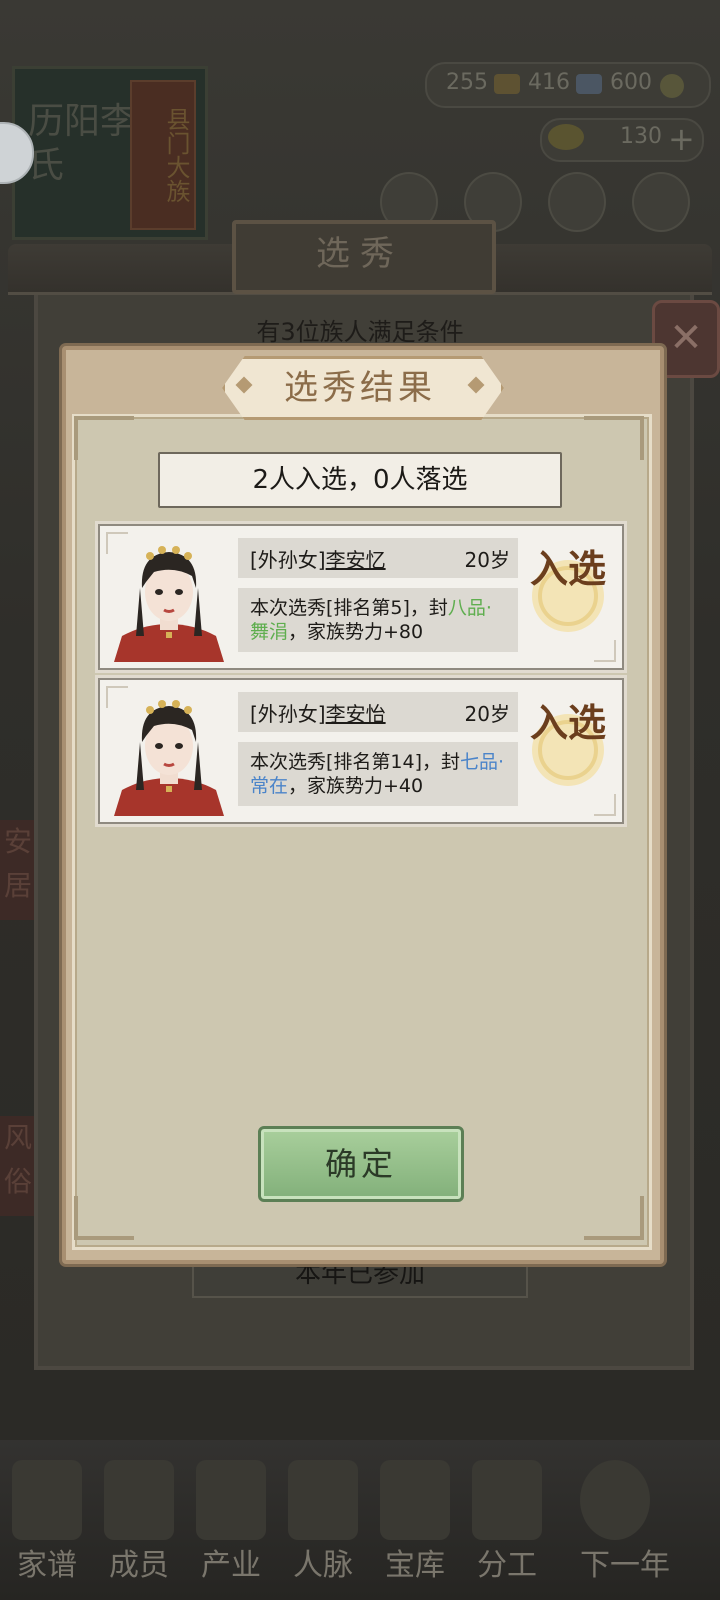 The width and height of the screenshot is (720, 1600). I want to click on treasury-icon, so click(415, 1500).